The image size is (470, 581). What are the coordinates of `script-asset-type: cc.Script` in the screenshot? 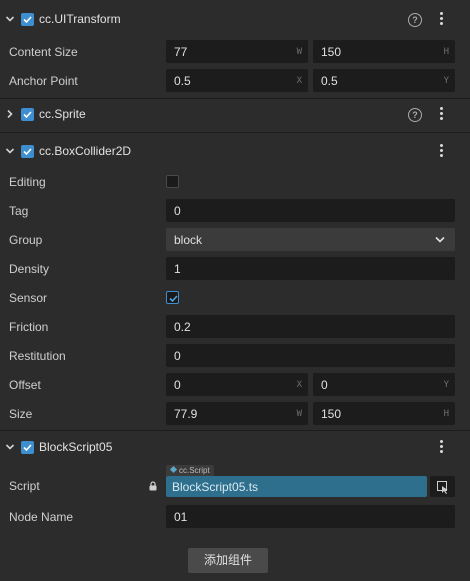 It's located at (194, 470).